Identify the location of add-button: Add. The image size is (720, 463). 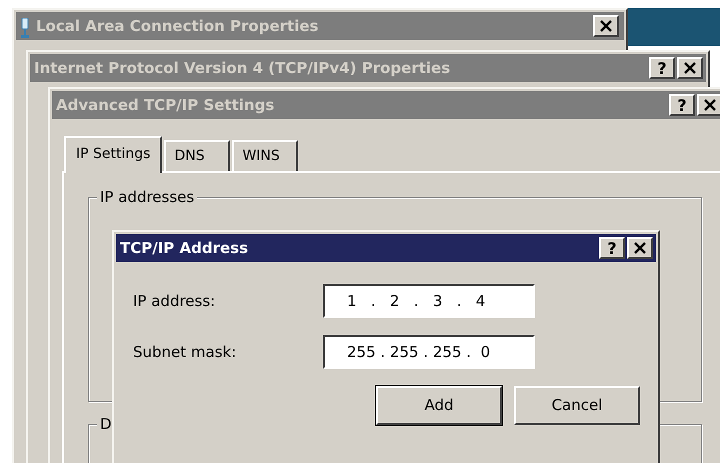
(439, 405).